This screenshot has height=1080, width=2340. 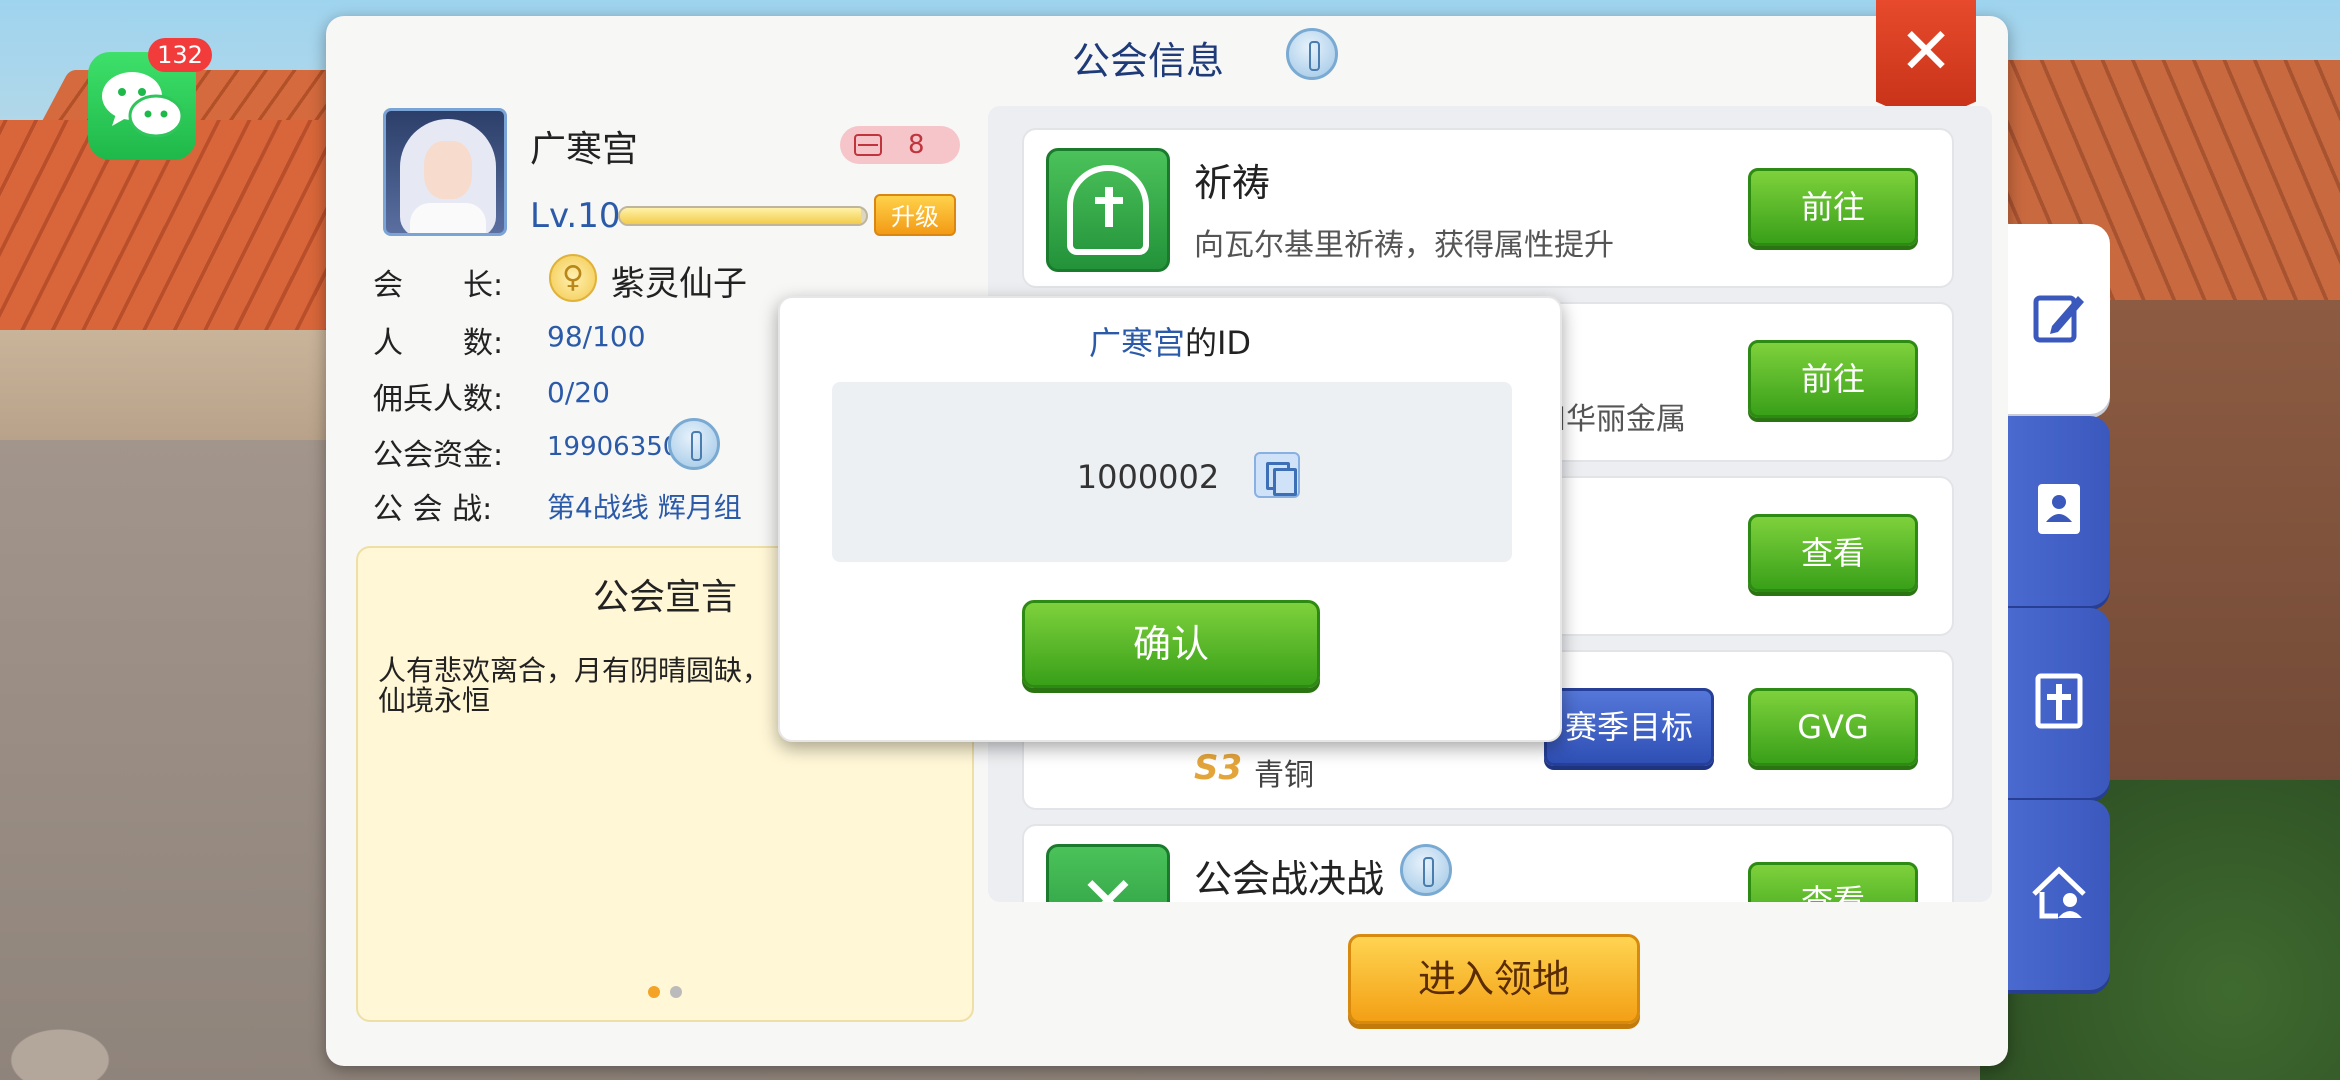 I want to click on confirm-button: 确认, so click(x=1171, y=644).